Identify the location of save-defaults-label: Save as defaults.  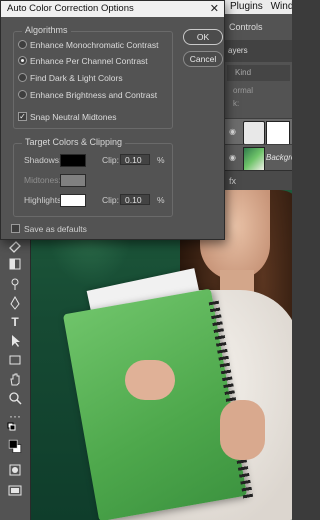
(55, 229).